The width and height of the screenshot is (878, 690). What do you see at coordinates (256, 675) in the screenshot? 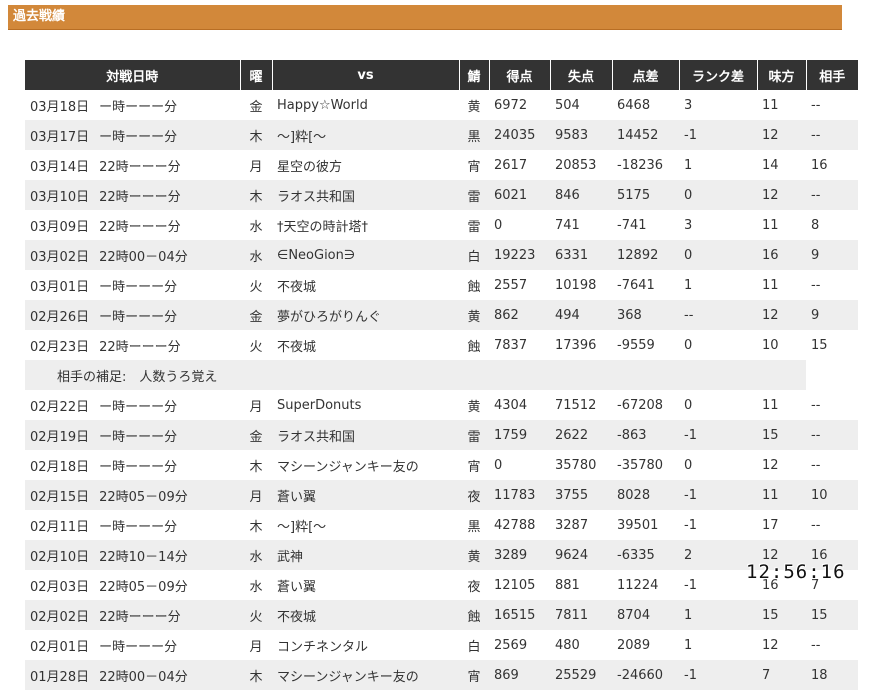
I see `cell-day: 木` at bounding box center [256, 675].